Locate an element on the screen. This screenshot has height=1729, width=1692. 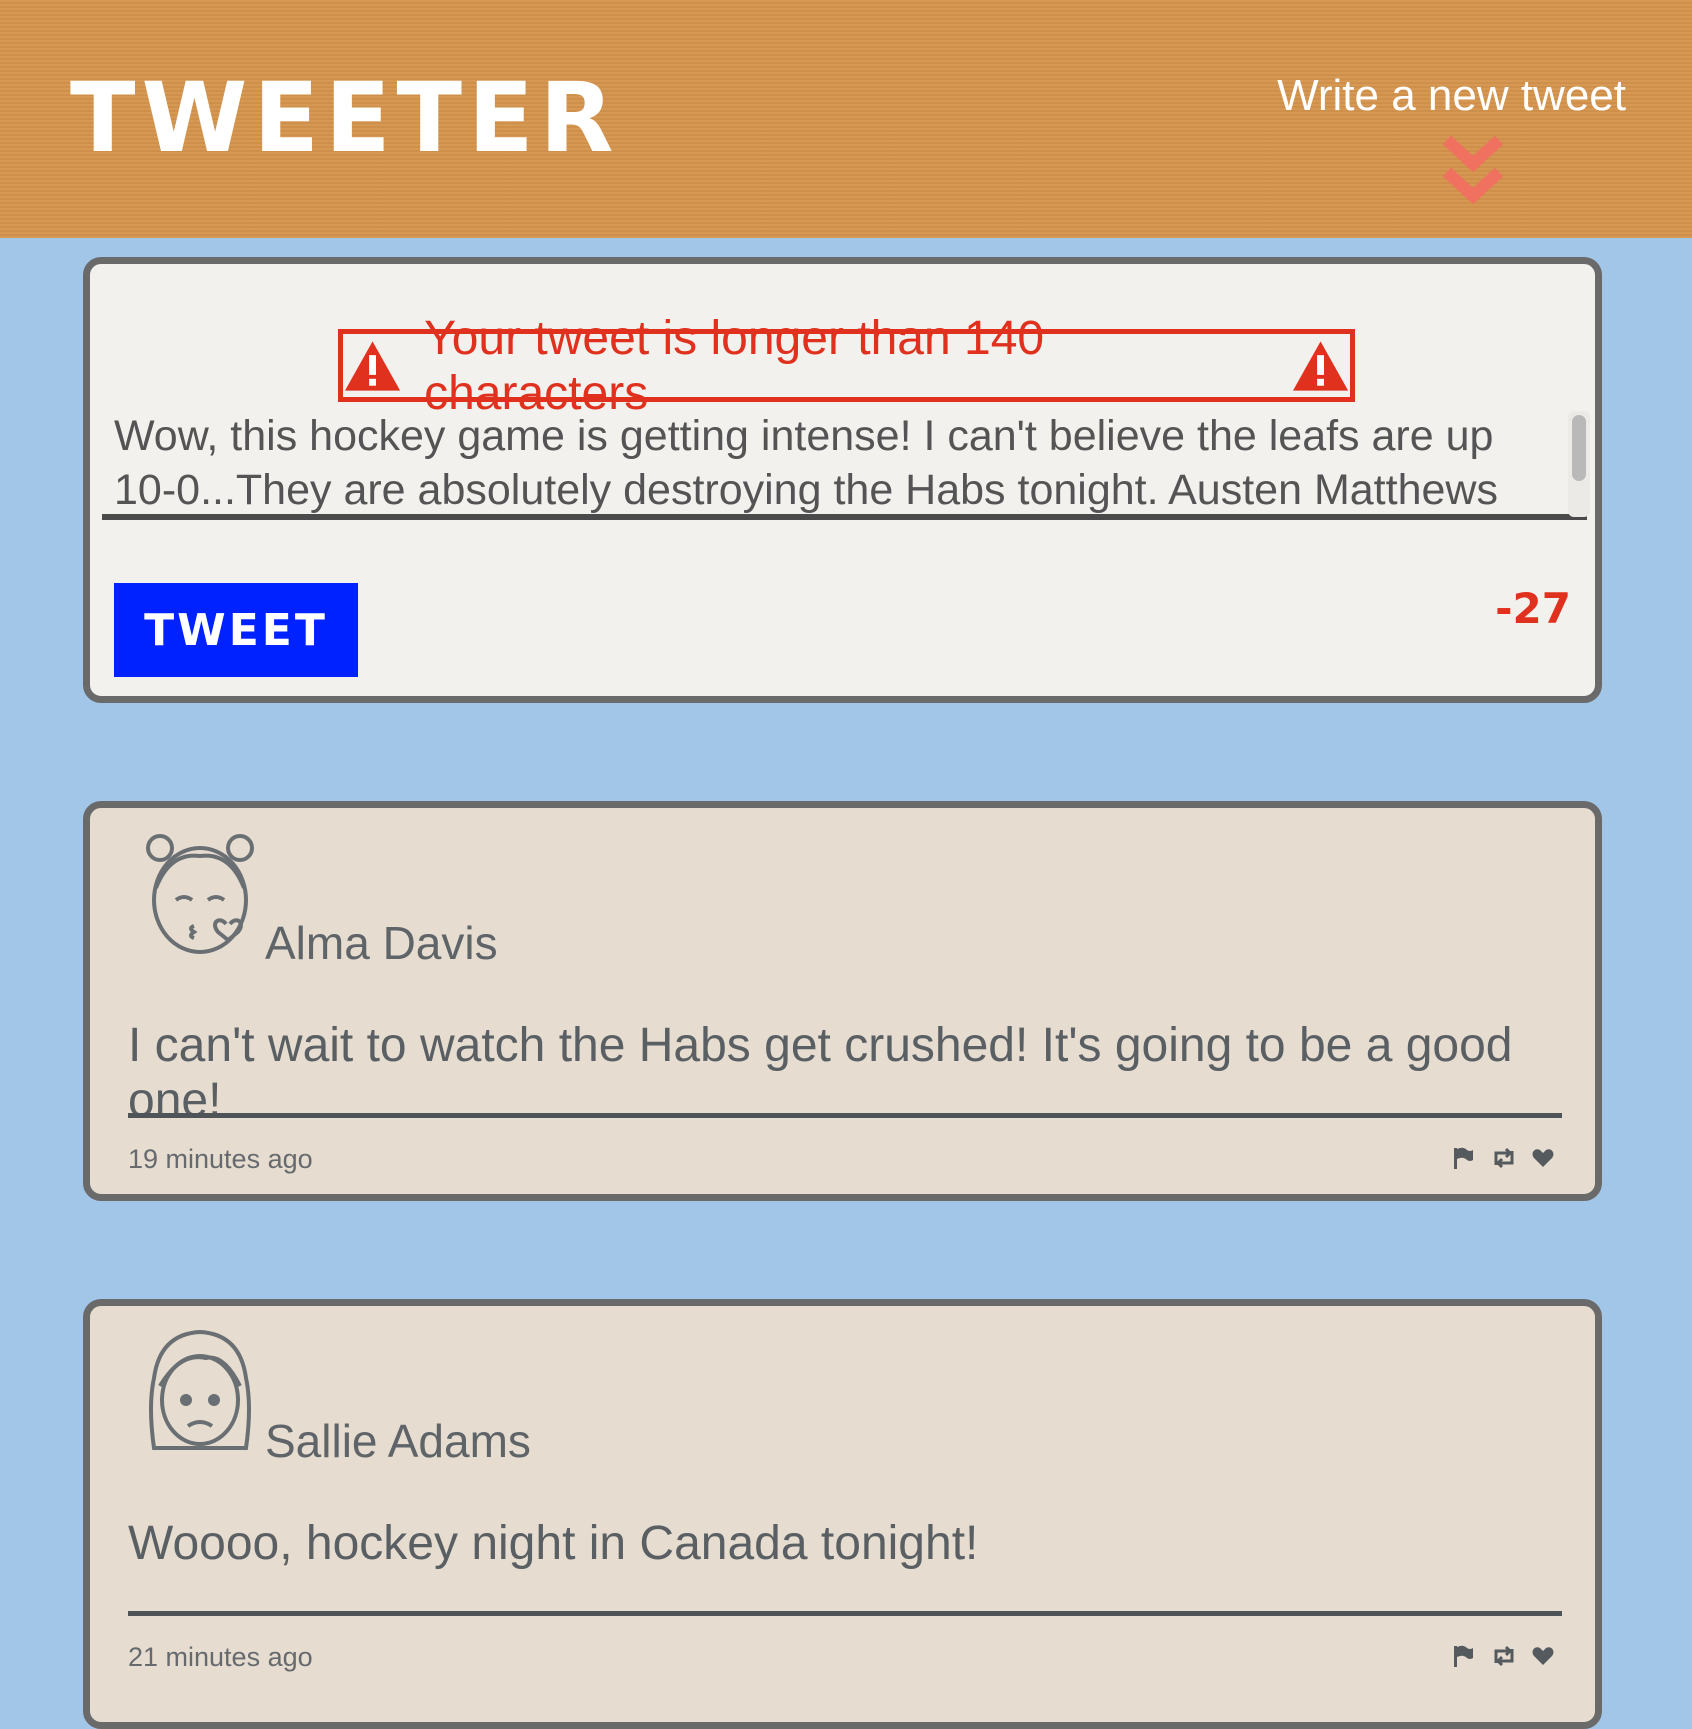
tweet-timestamp: 19 minutes ago is located at coordinates (220, 1159).